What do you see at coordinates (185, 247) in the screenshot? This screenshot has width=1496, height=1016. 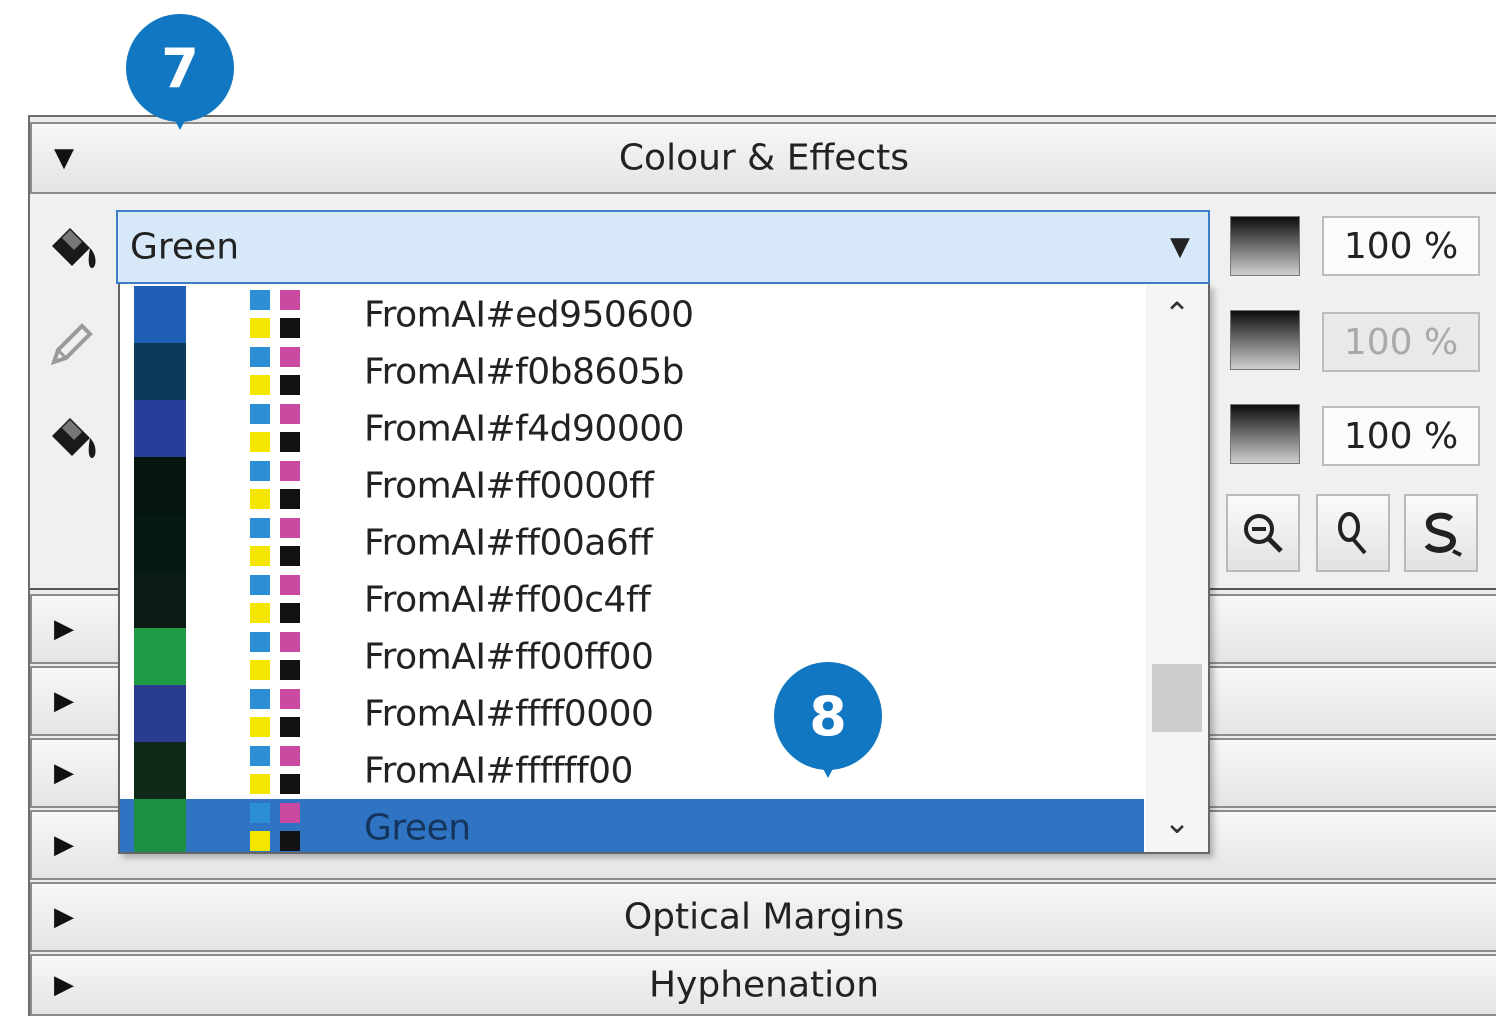 I see `fill-colour-value: Green` at bounding box center [185, 247].